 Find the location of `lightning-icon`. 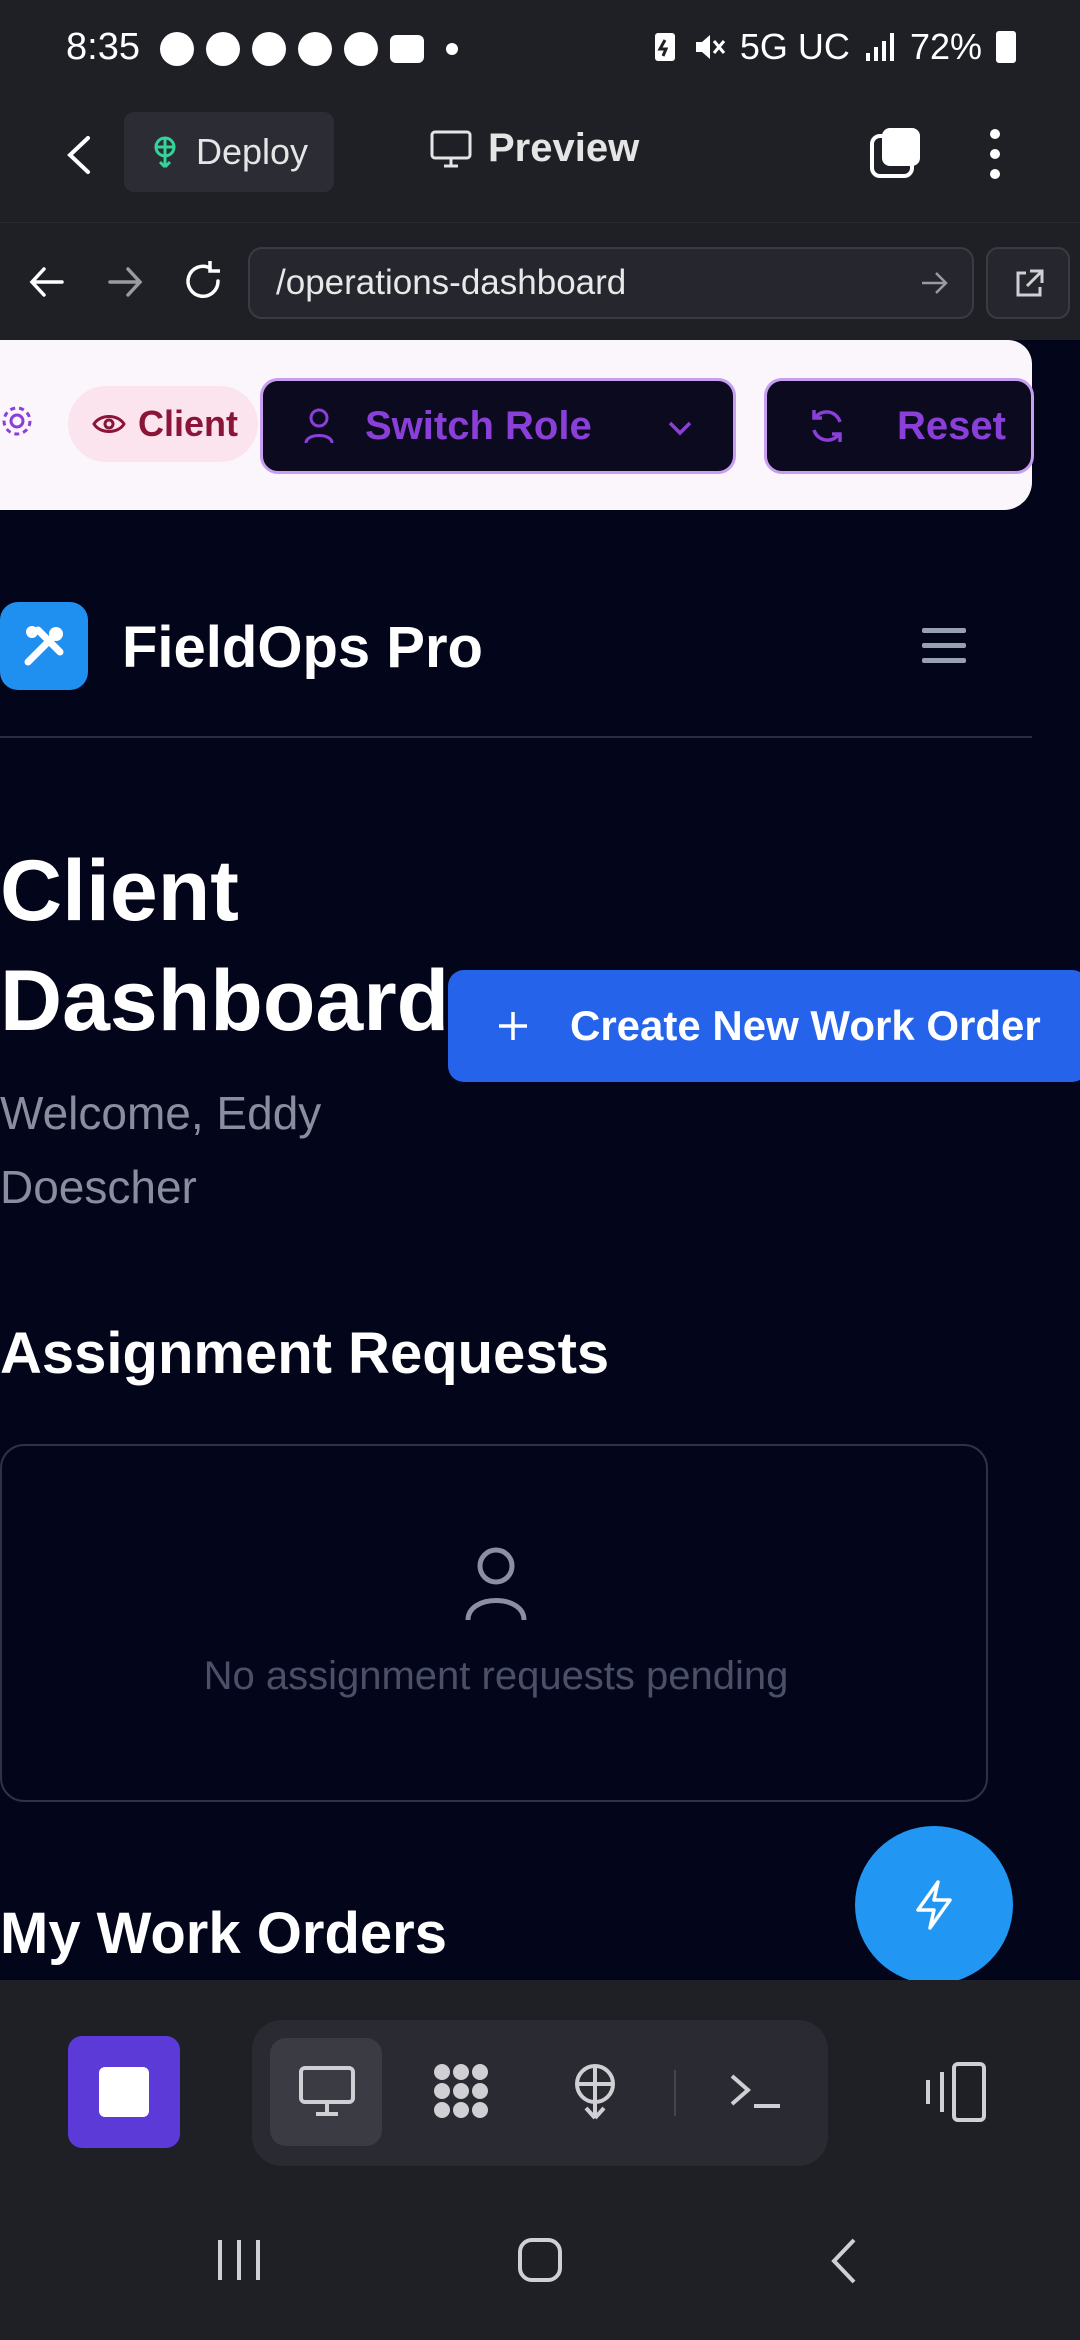

lightning-icon is located at coordinates (934, 1905).